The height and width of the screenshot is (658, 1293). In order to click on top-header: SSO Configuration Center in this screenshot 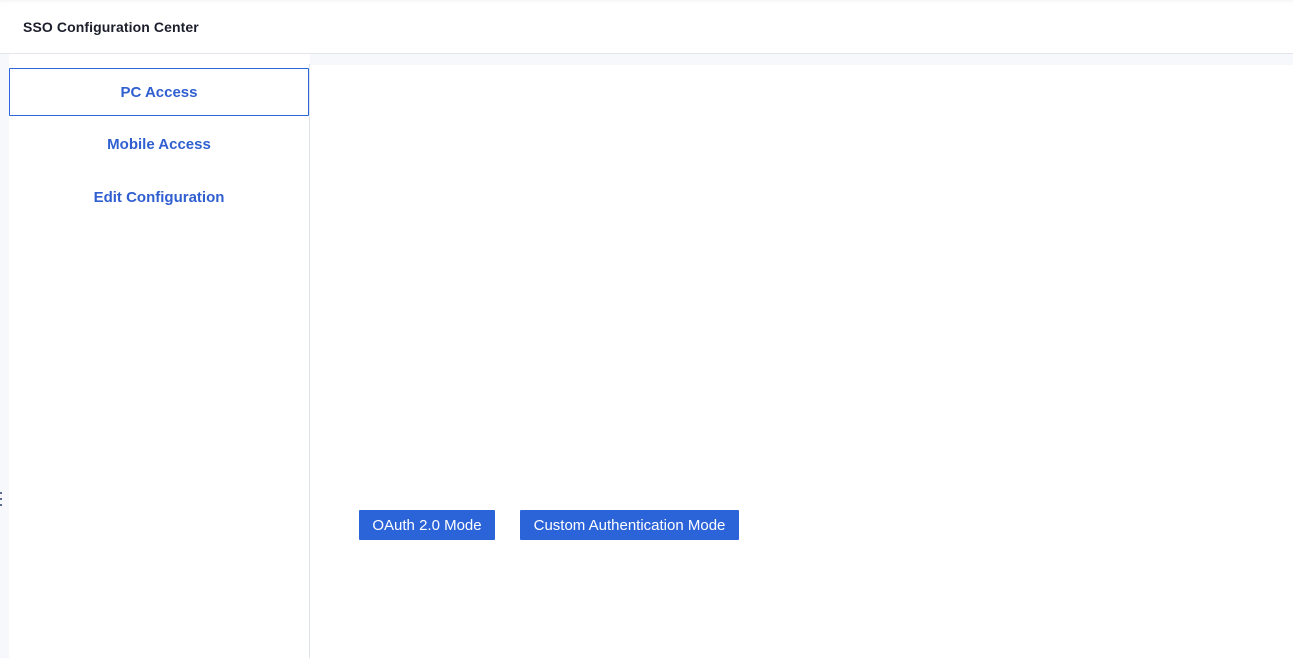, I will do `click(646, 27)`.